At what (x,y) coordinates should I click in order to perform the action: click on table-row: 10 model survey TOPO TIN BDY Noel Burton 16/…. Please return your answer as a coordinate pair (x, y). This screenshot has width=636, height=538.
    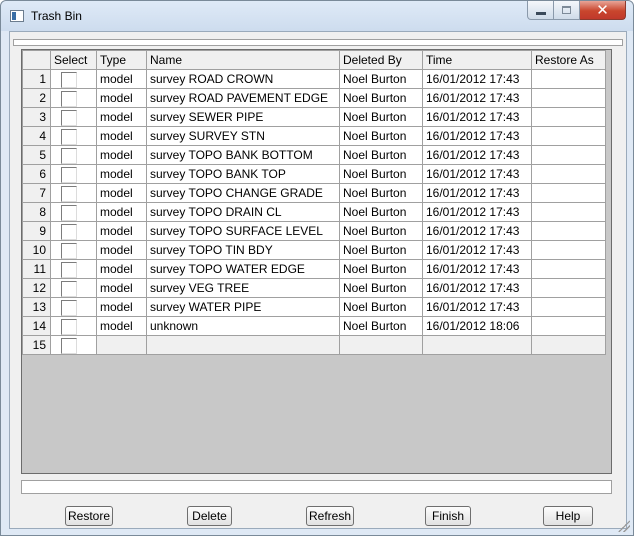
    Looking at the image, I should click on (314, 250).